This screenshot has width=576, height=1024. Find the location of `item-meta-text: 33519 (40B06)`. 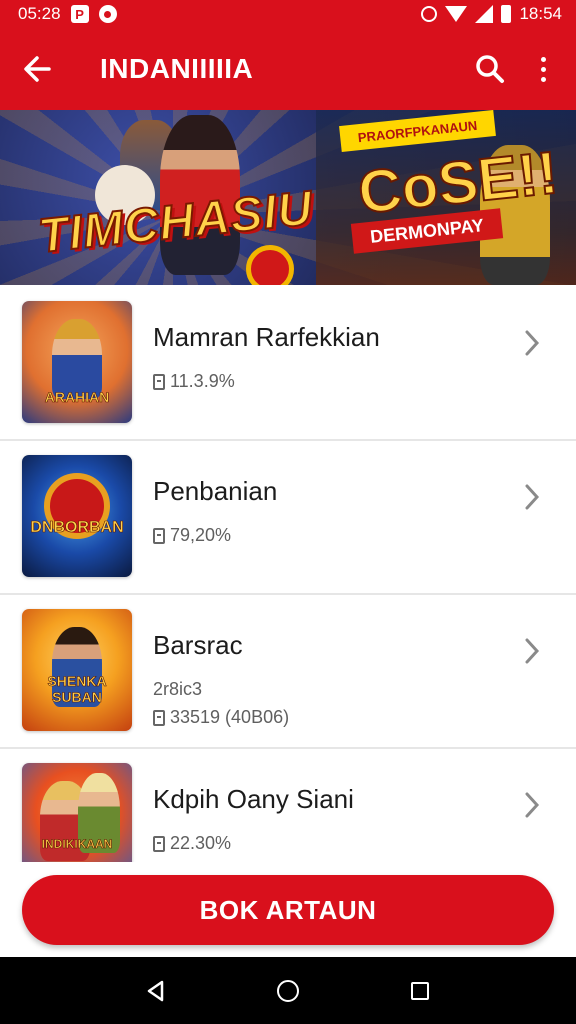

item-meta-text: 33519 (40B06) is located at coordinates (230, 717).